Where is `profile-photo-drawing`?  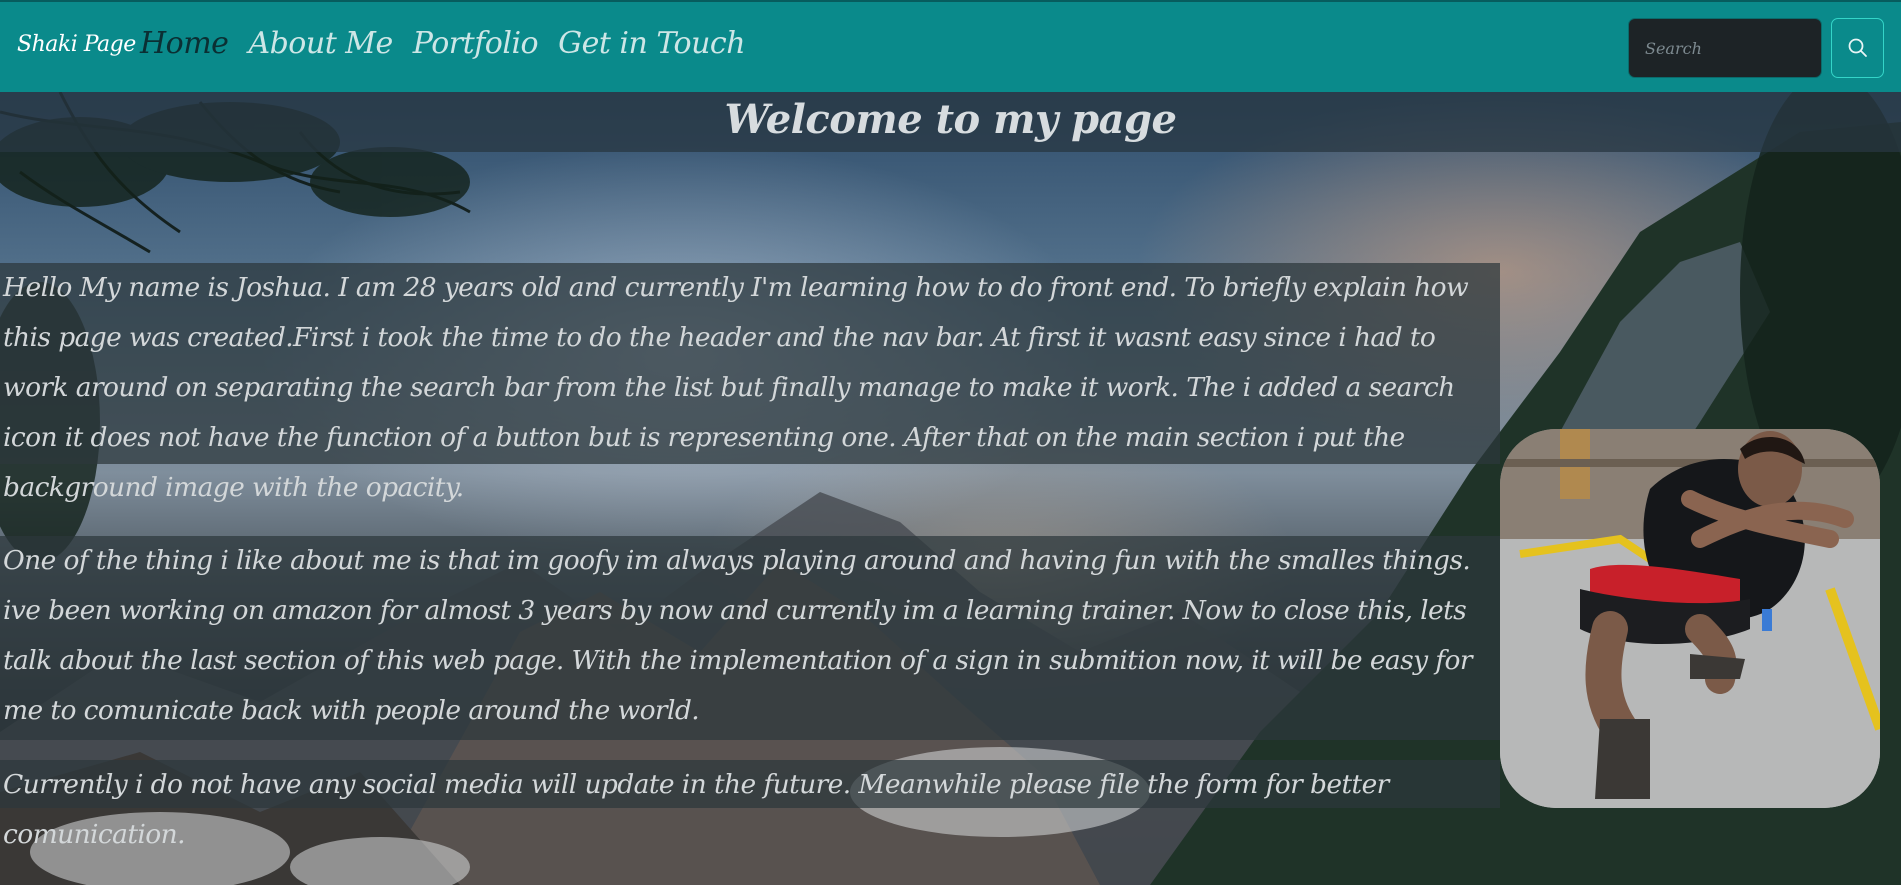
profile-photo-drawing is located at coordinates (1690, 618).